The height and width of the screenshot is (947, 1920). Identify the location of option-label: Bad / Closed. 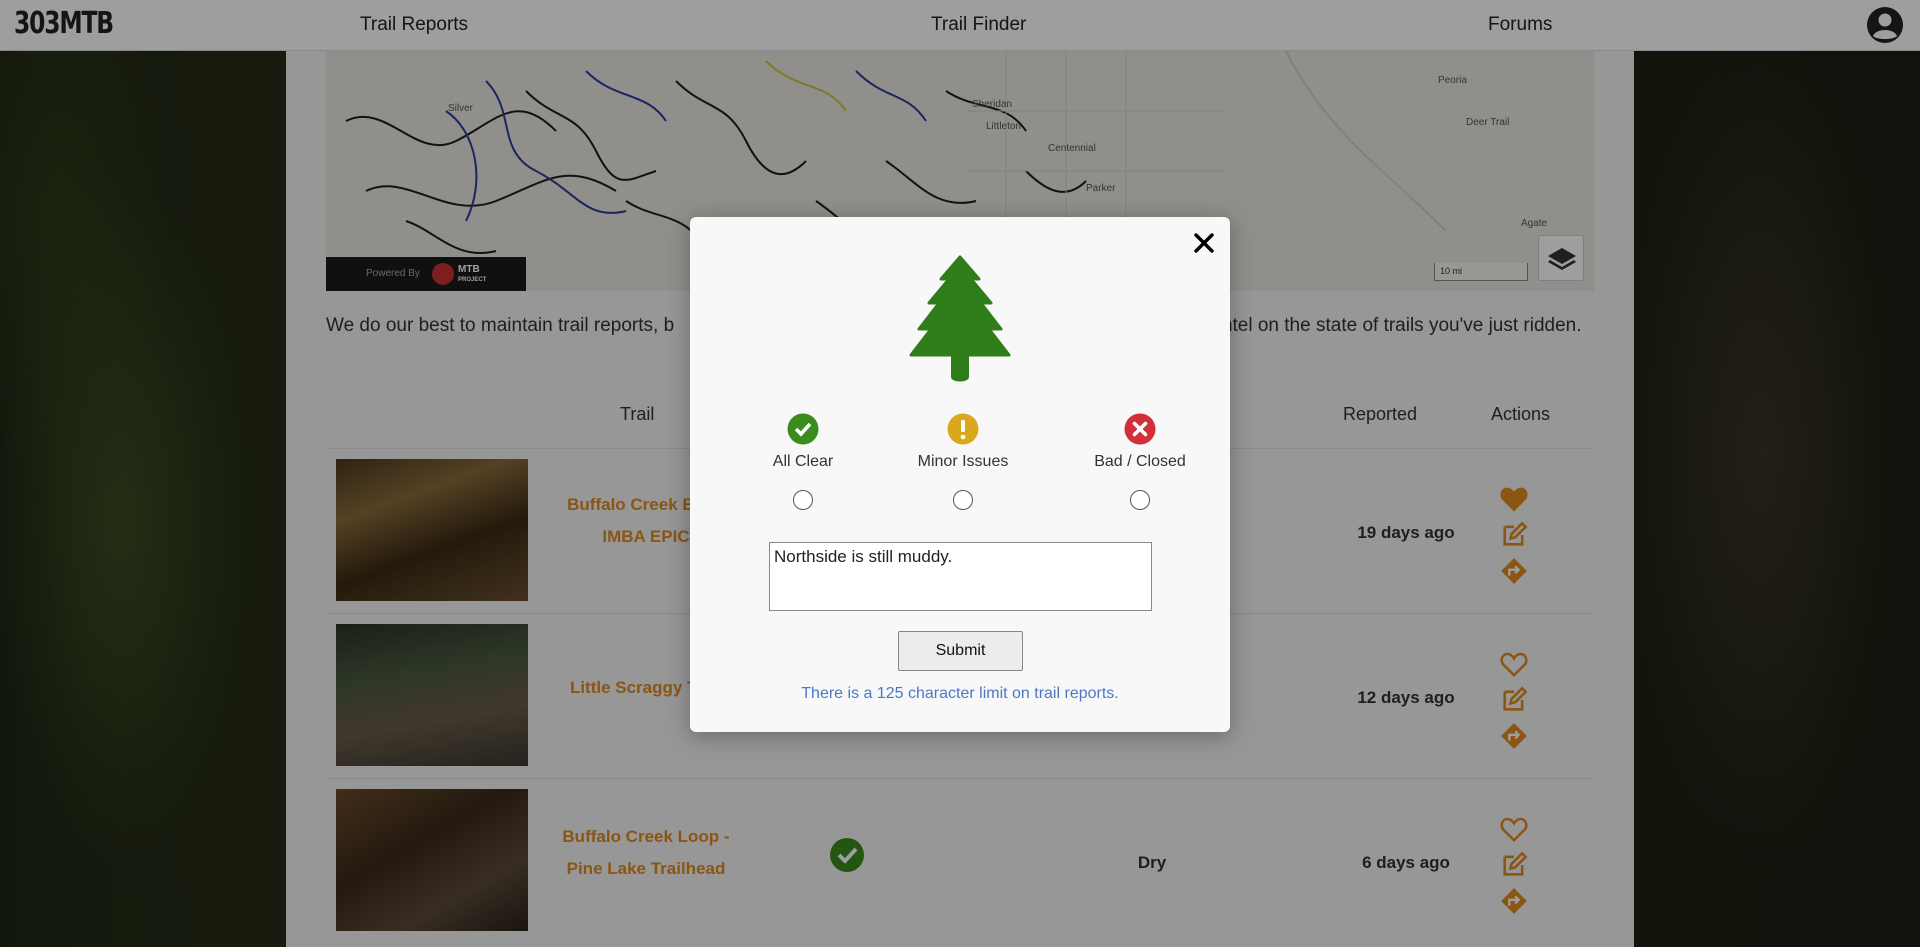
(1140, 461).